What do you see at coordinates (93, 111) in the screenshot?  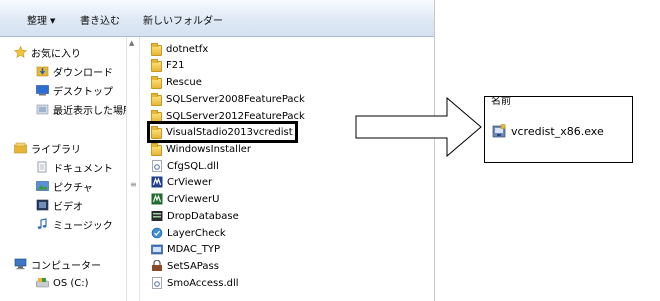 I see `nav-item-label: 最近表示した場所` at bounding box center [93, 111].